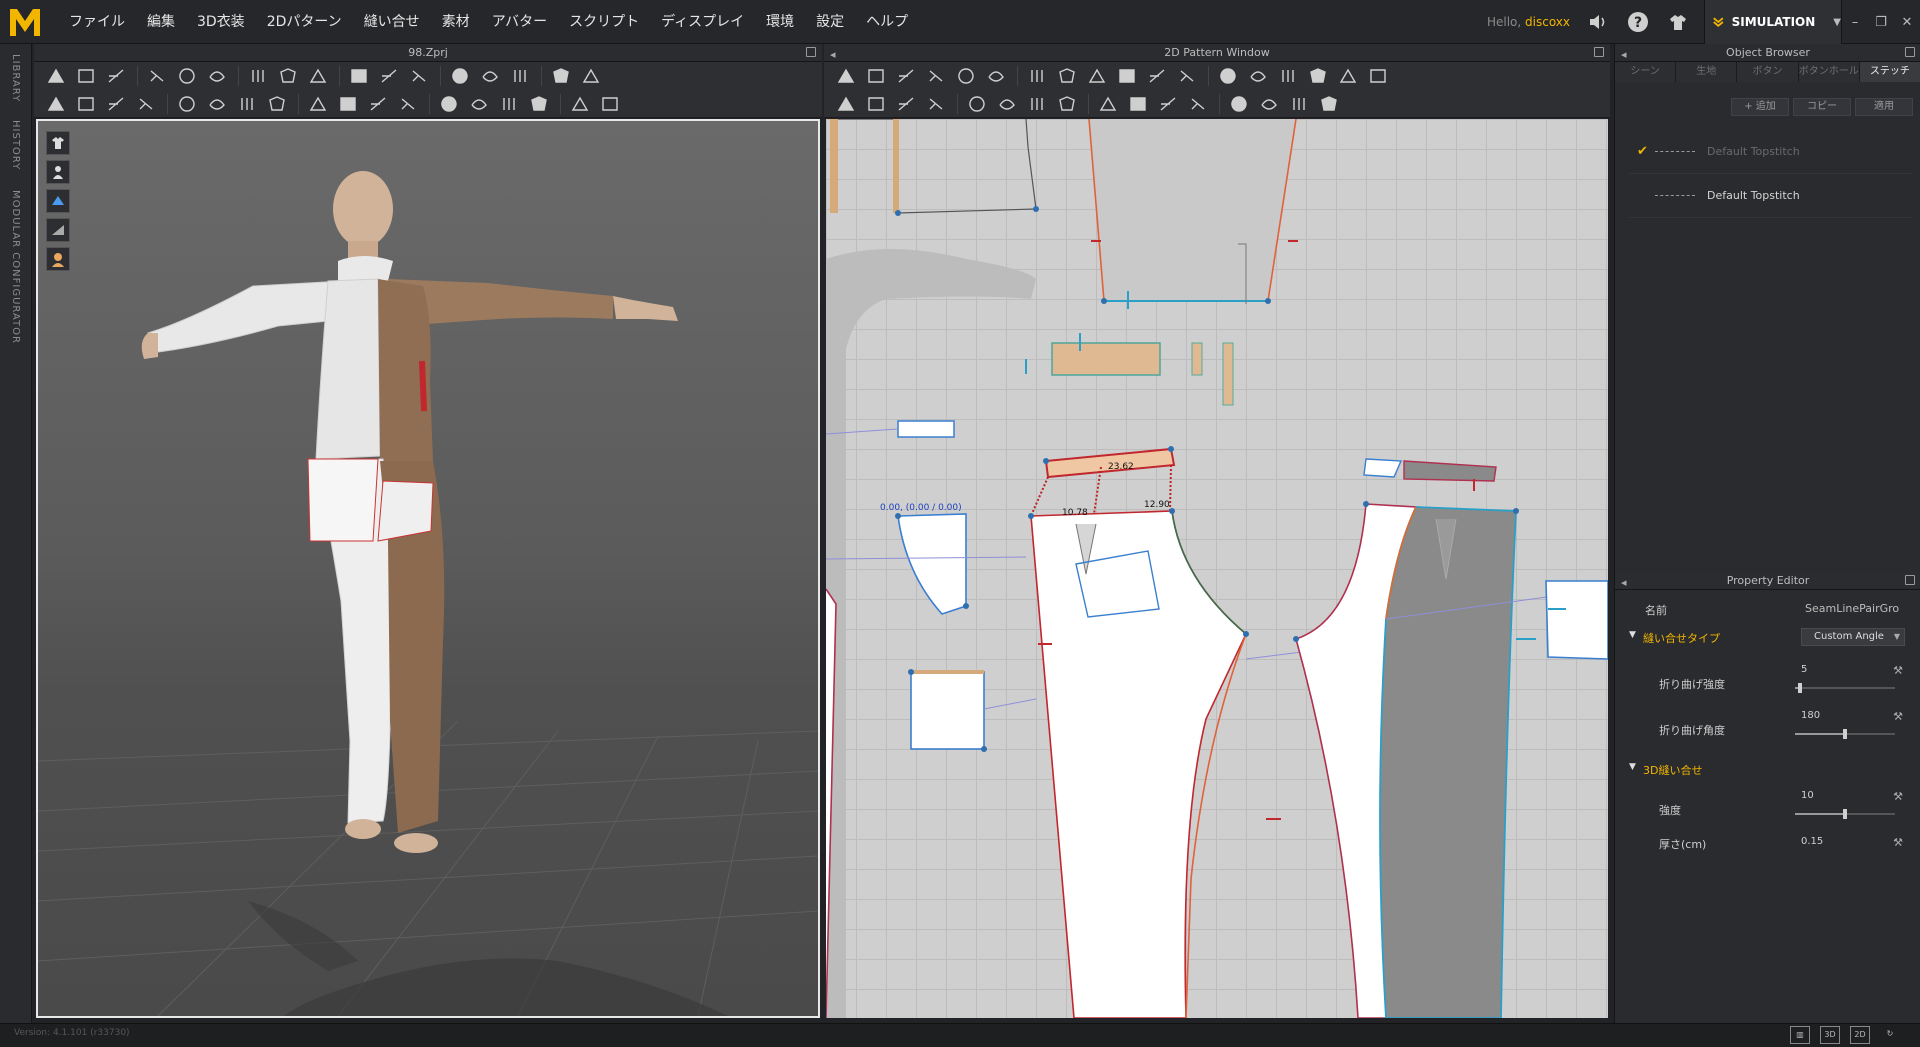 This screenshot has width=1920, height=1047. I want to click on show-garment-icon, so click(58, 143).